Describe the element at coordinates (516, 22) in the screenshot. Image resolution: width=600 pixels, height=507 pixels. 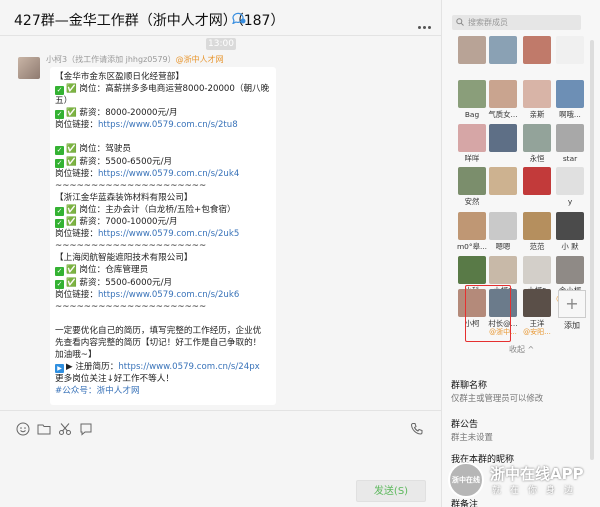
I see `member-search-input: 搜索群成员` at that location.